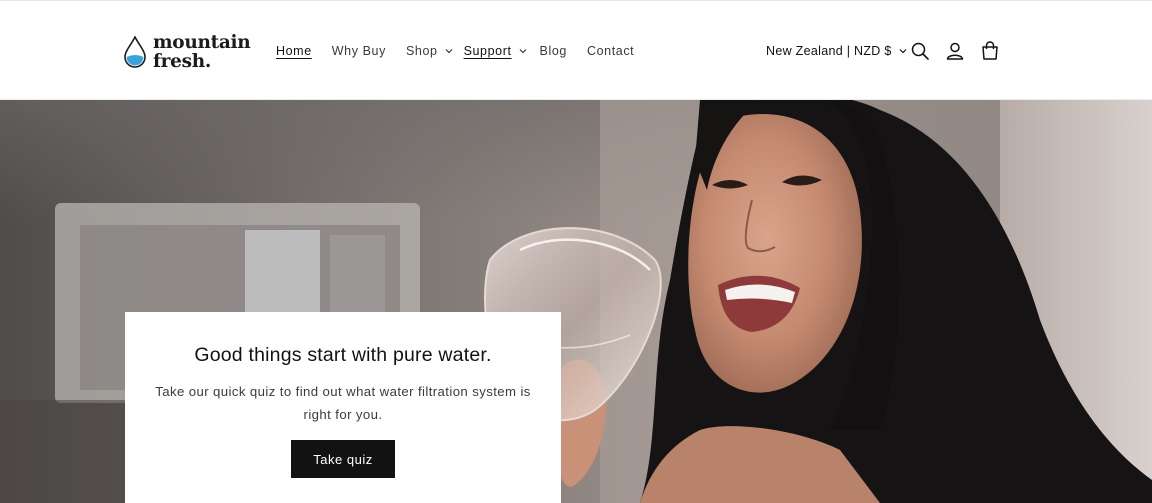  I want to click on nav-item-contact: Contact, so click(610, 51).